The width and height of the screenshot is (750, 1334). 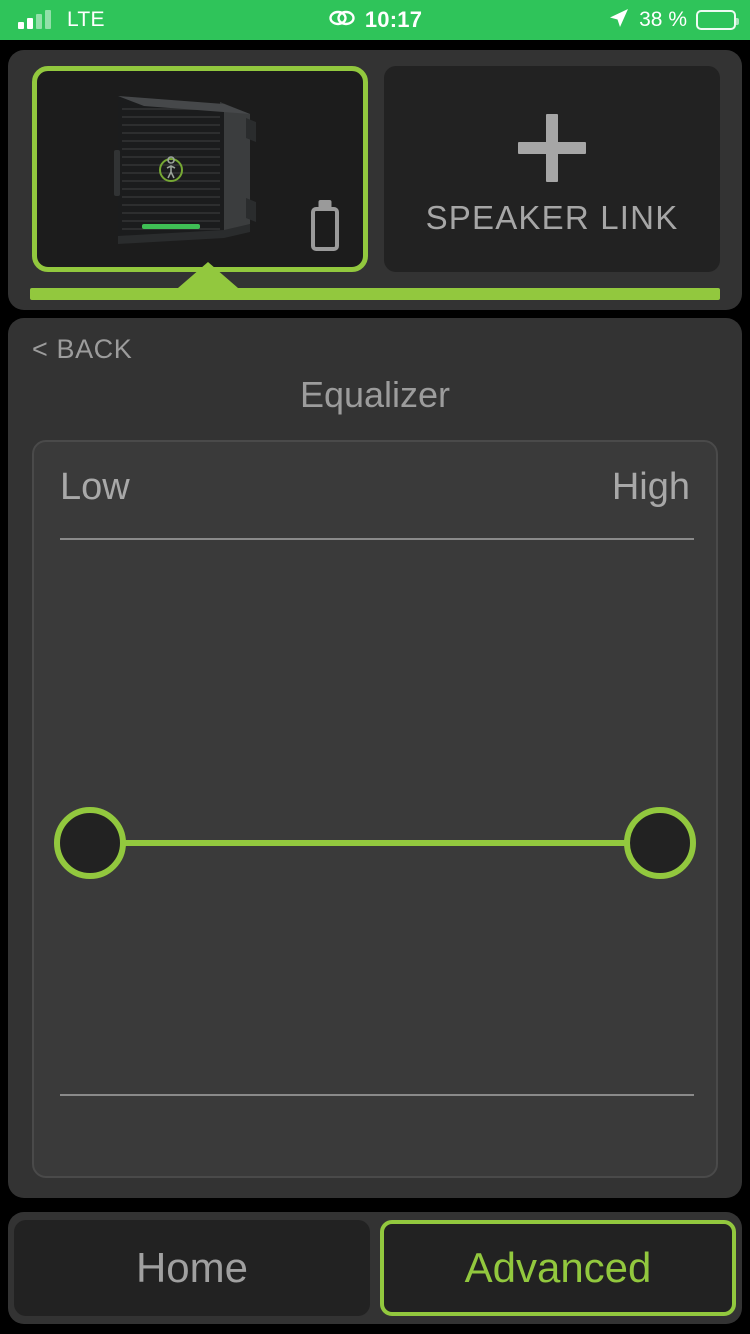 I want to click on speaker-battery-icon, so click(x=325, y=229).